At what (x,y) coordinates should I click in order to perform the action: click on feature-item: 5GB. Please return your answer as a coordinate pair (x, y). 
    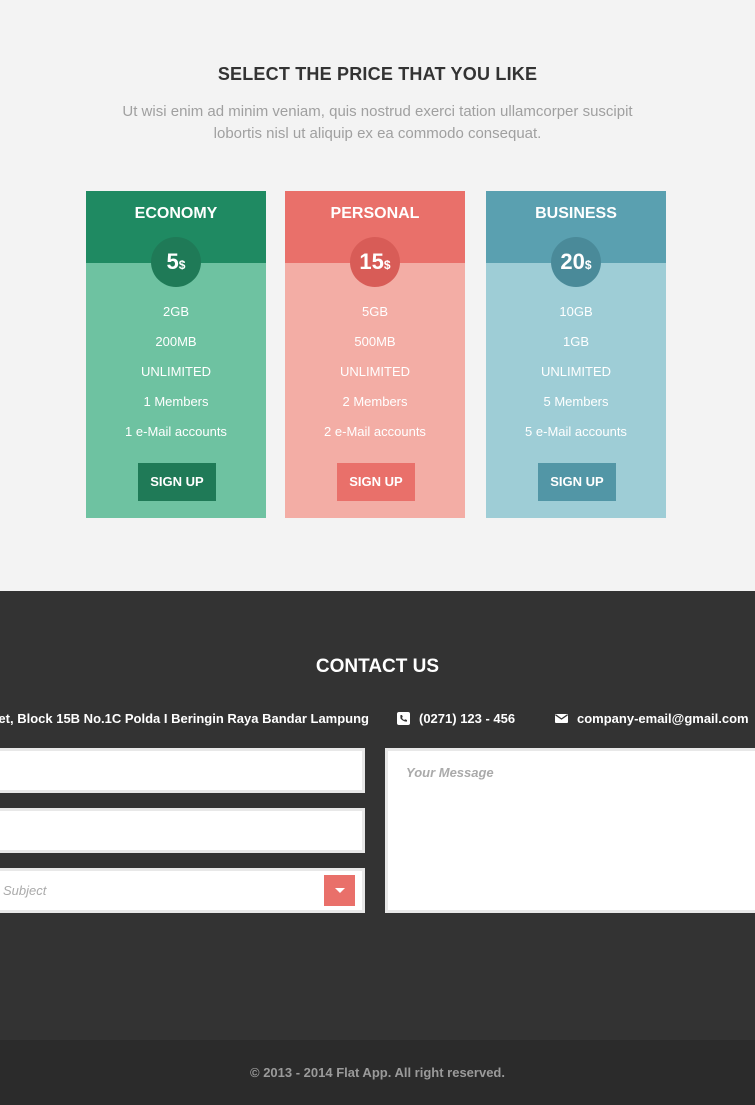
    Looking at the image, I should click on (374, 311).